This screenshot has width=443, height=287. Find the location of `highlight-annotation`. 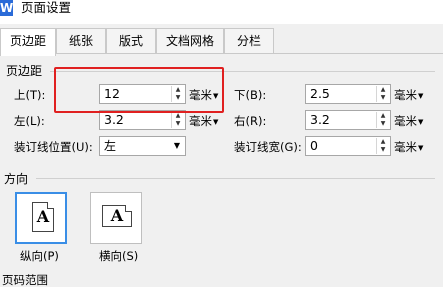

highlight-annotation is located at coordinates (139, 90).